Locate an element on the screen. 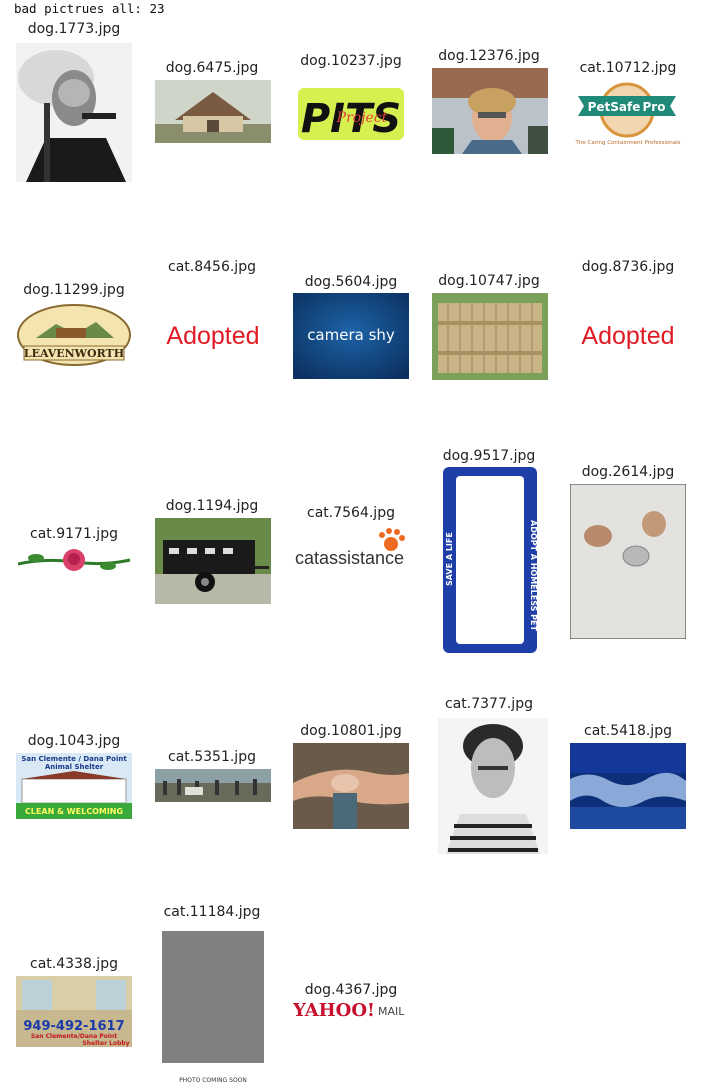 This screenshot has width=710, height=1090. plate-left-text: SAVE A LIFE is located at coordinates (449, 559).